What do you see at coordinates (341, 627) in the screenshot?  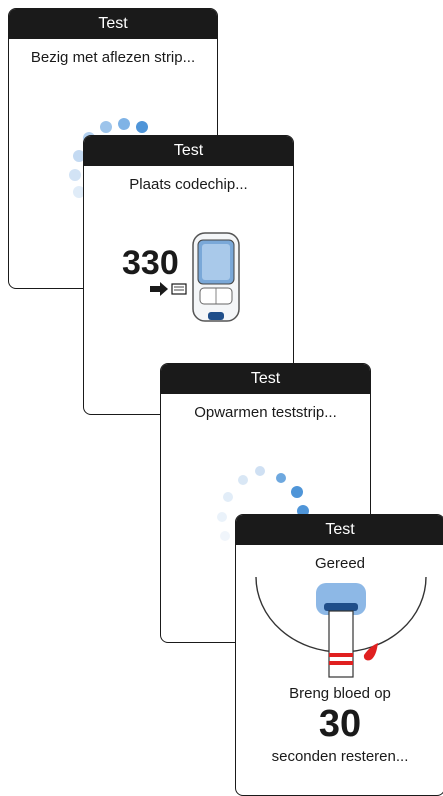 I see `test-strip-icon` at bounding box center [341, 627].